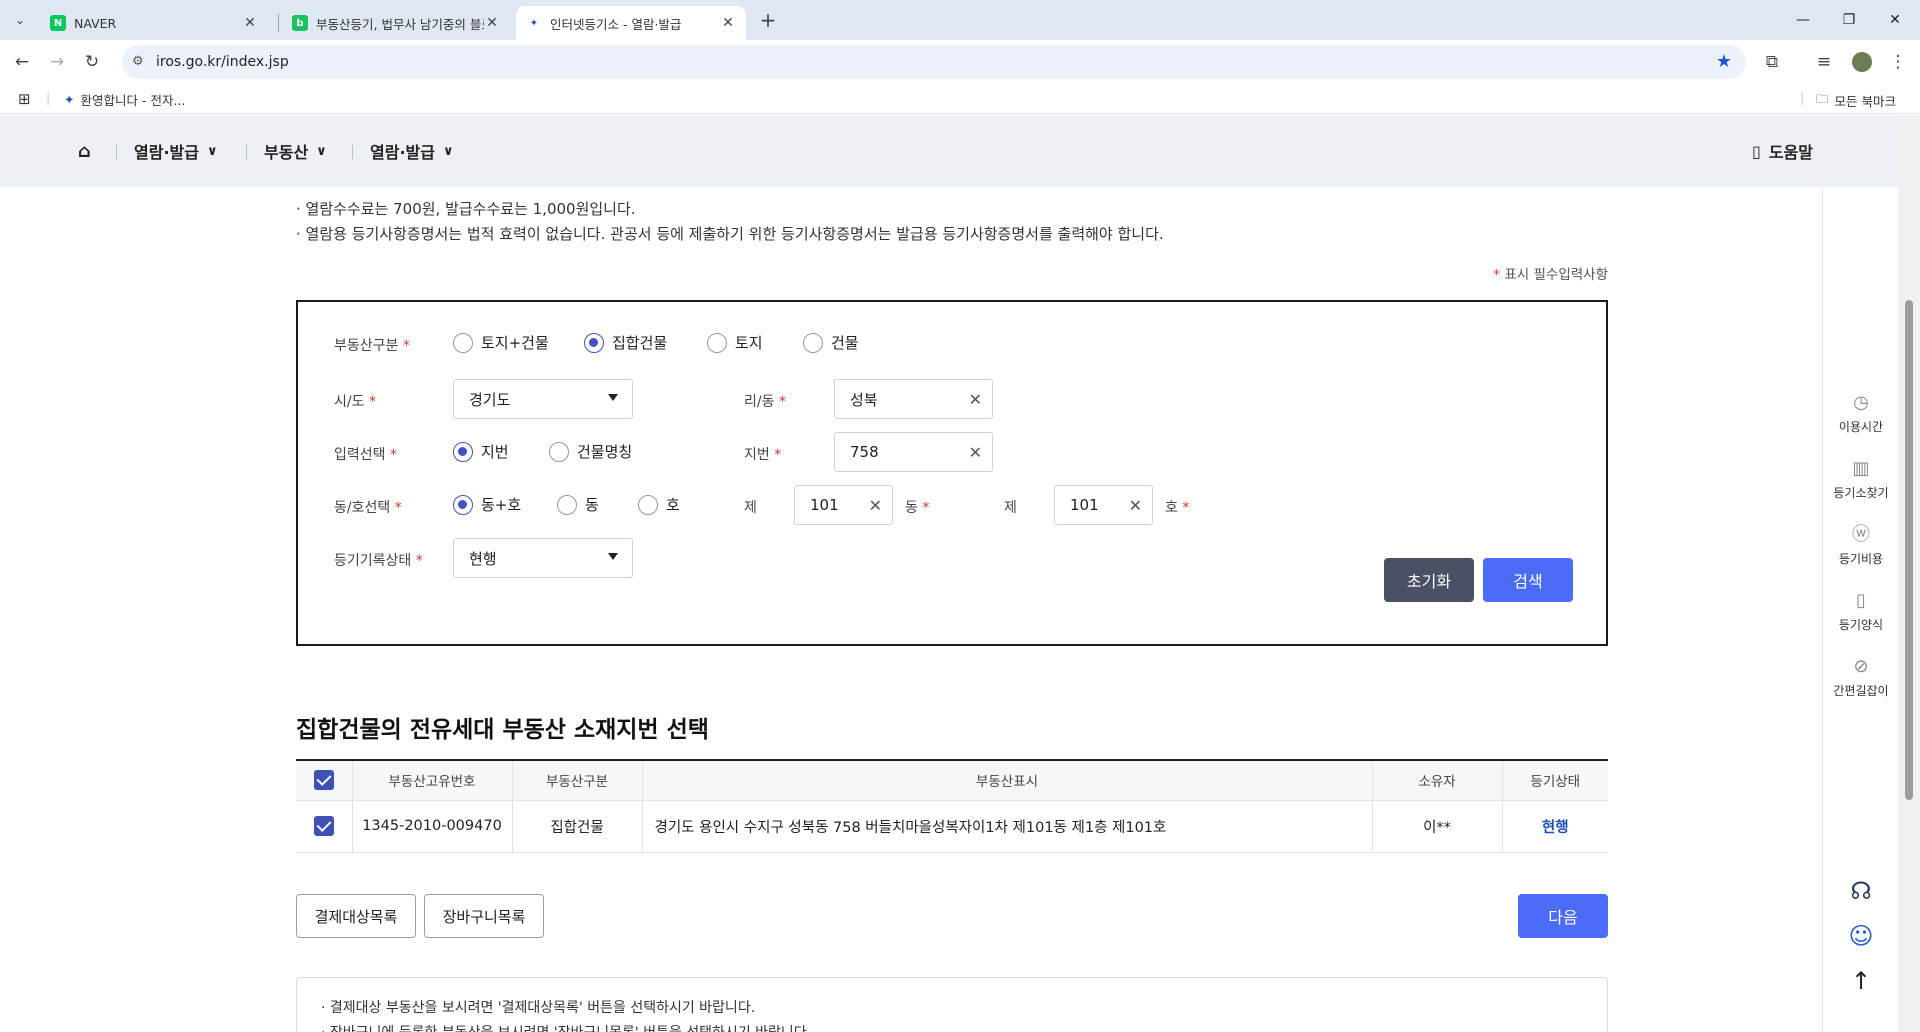 Image resolution: width=1920 pixels, height=1032 pixels. Describe the element at coordinates (824, 505) in the screenshot. I see `dong-value: 101` at that location.